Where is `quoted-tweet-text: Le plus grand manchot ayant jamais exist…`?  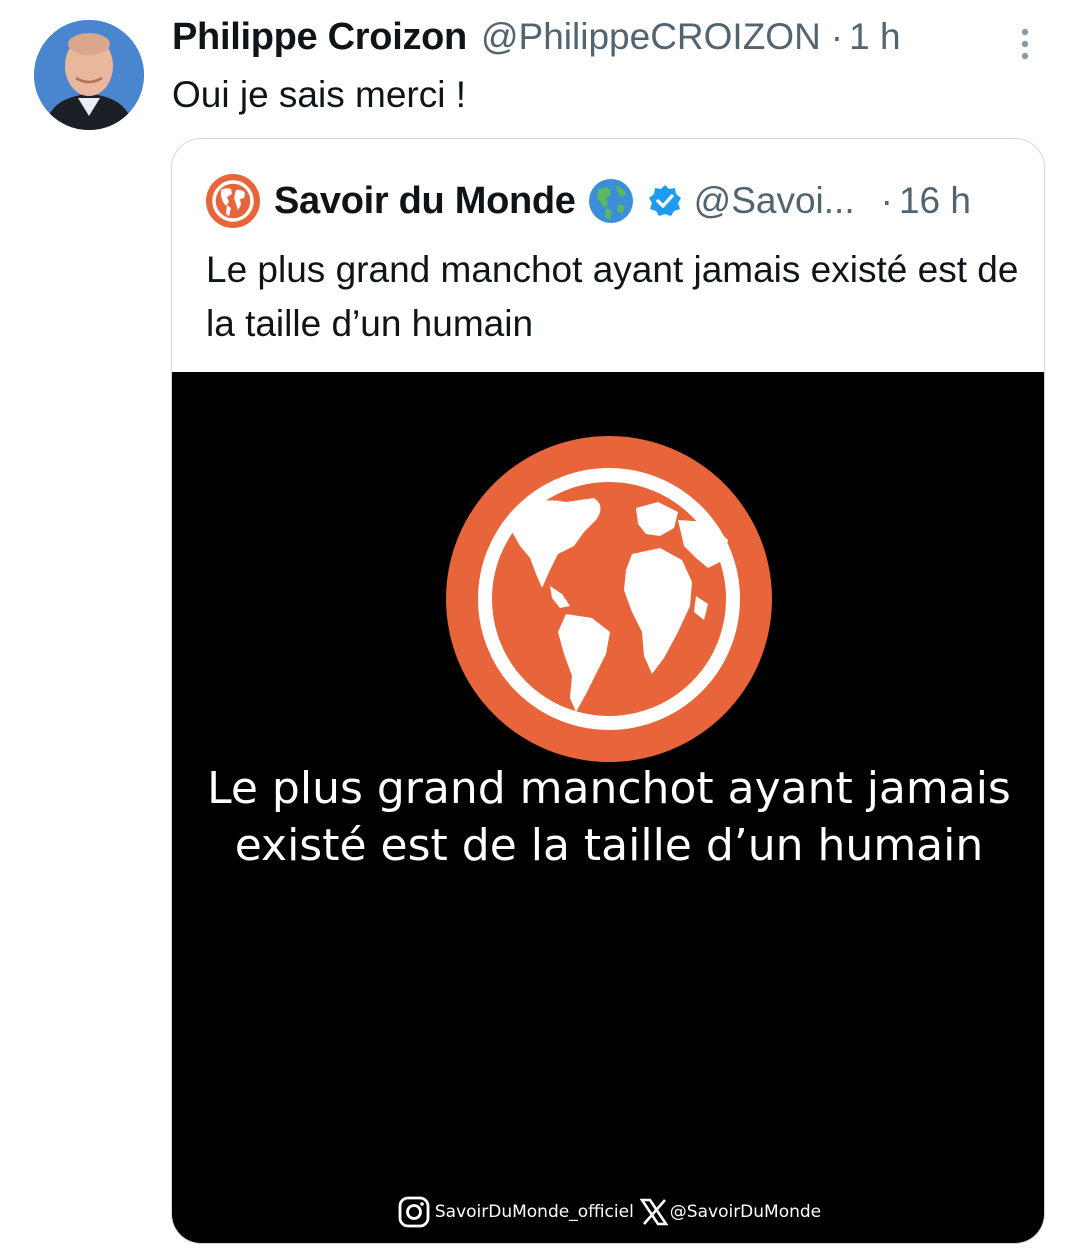 quoted-tweet-text: Le plus grand manchot ayant jamais exist… is located at coordinates (612, 296).